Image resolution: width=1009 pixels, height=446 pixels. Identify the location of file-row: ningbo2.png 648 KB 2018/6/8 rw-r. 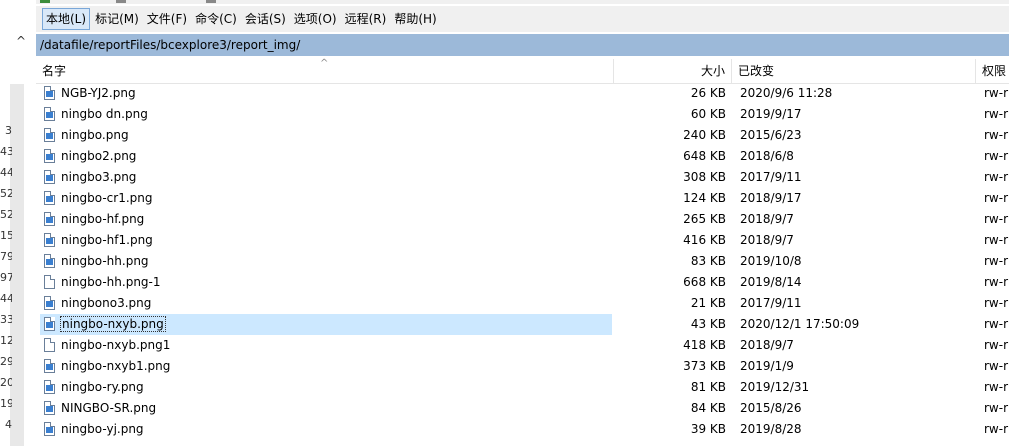
(522, 156).